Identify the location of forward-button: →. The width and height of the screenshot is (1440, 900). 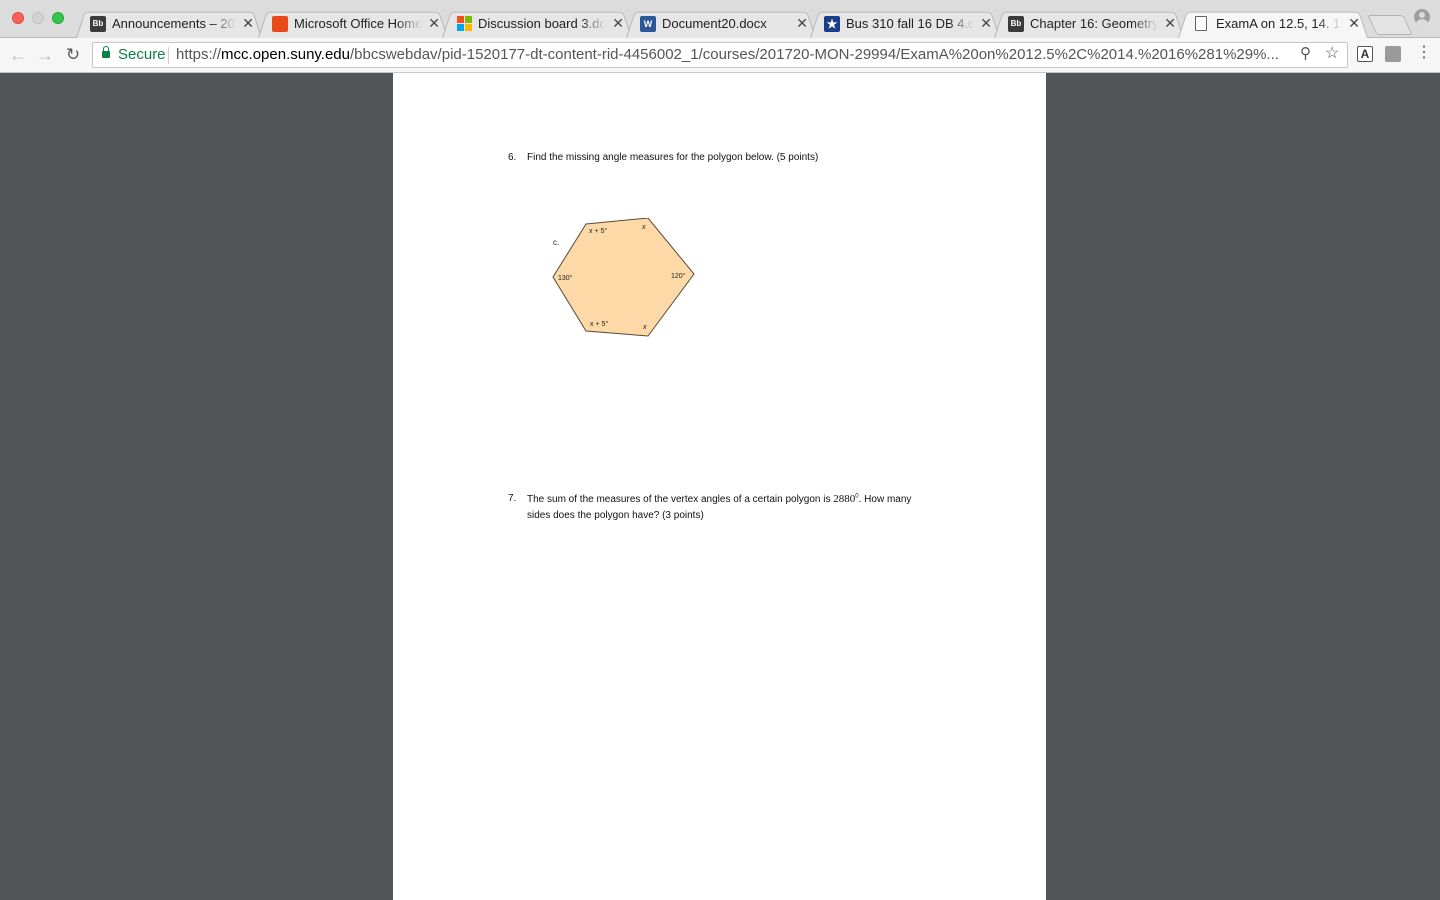
(45, 55).